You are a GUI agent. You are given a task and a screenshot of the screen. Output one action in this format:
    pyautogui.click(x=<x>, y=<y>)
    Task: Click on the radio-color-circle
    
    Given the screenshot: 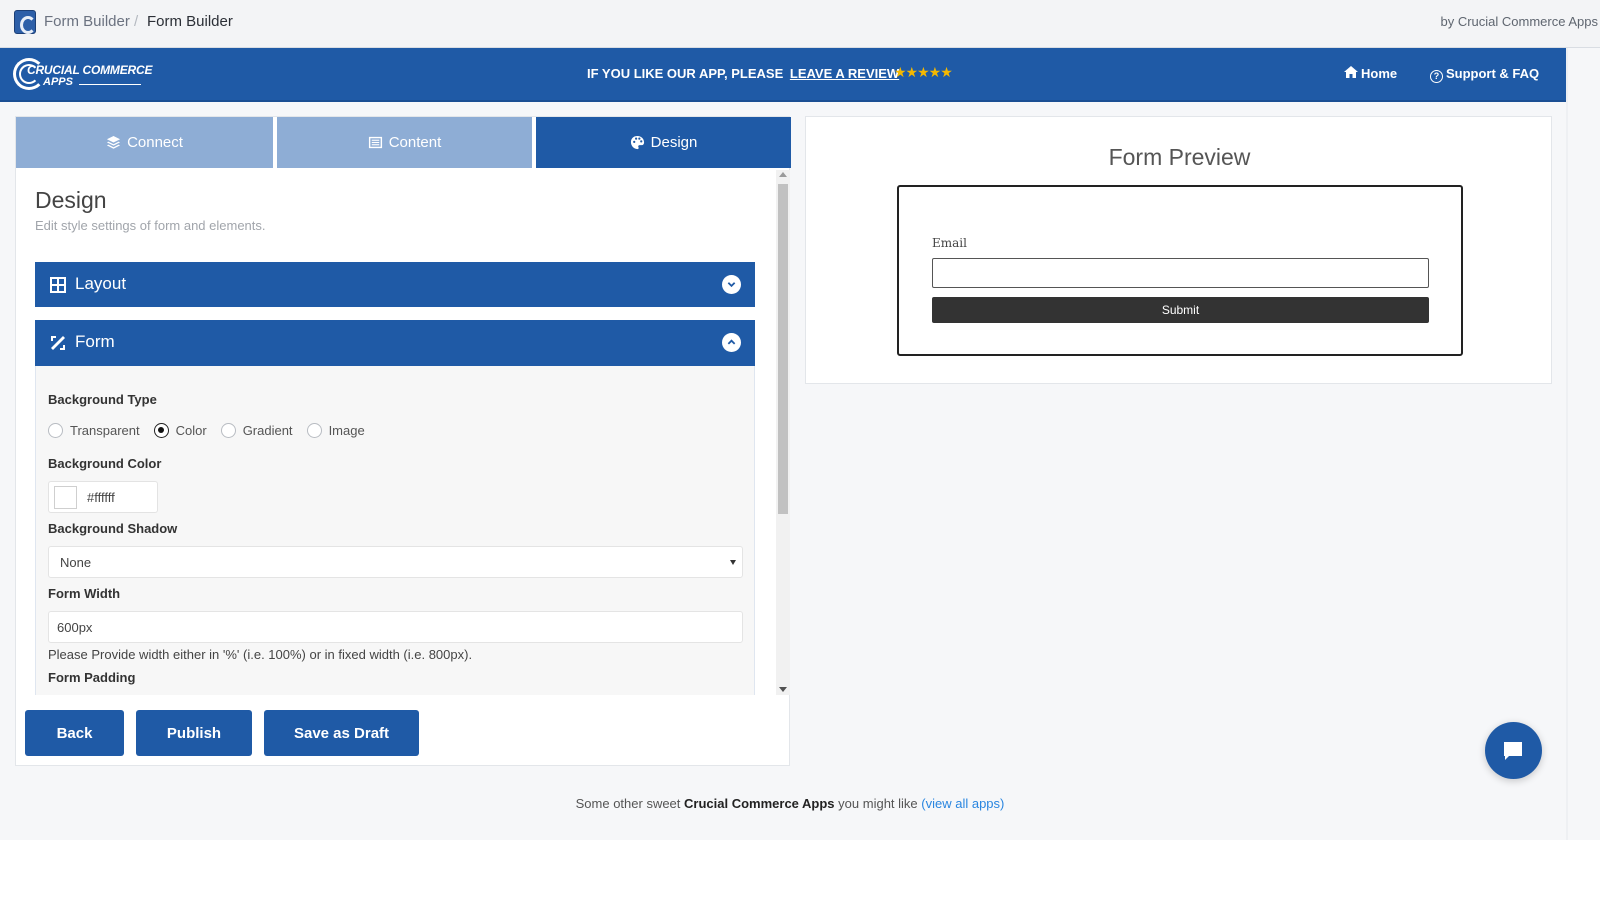 What is the action you would take?
    pyautogui.click(x=161, y=430)
    